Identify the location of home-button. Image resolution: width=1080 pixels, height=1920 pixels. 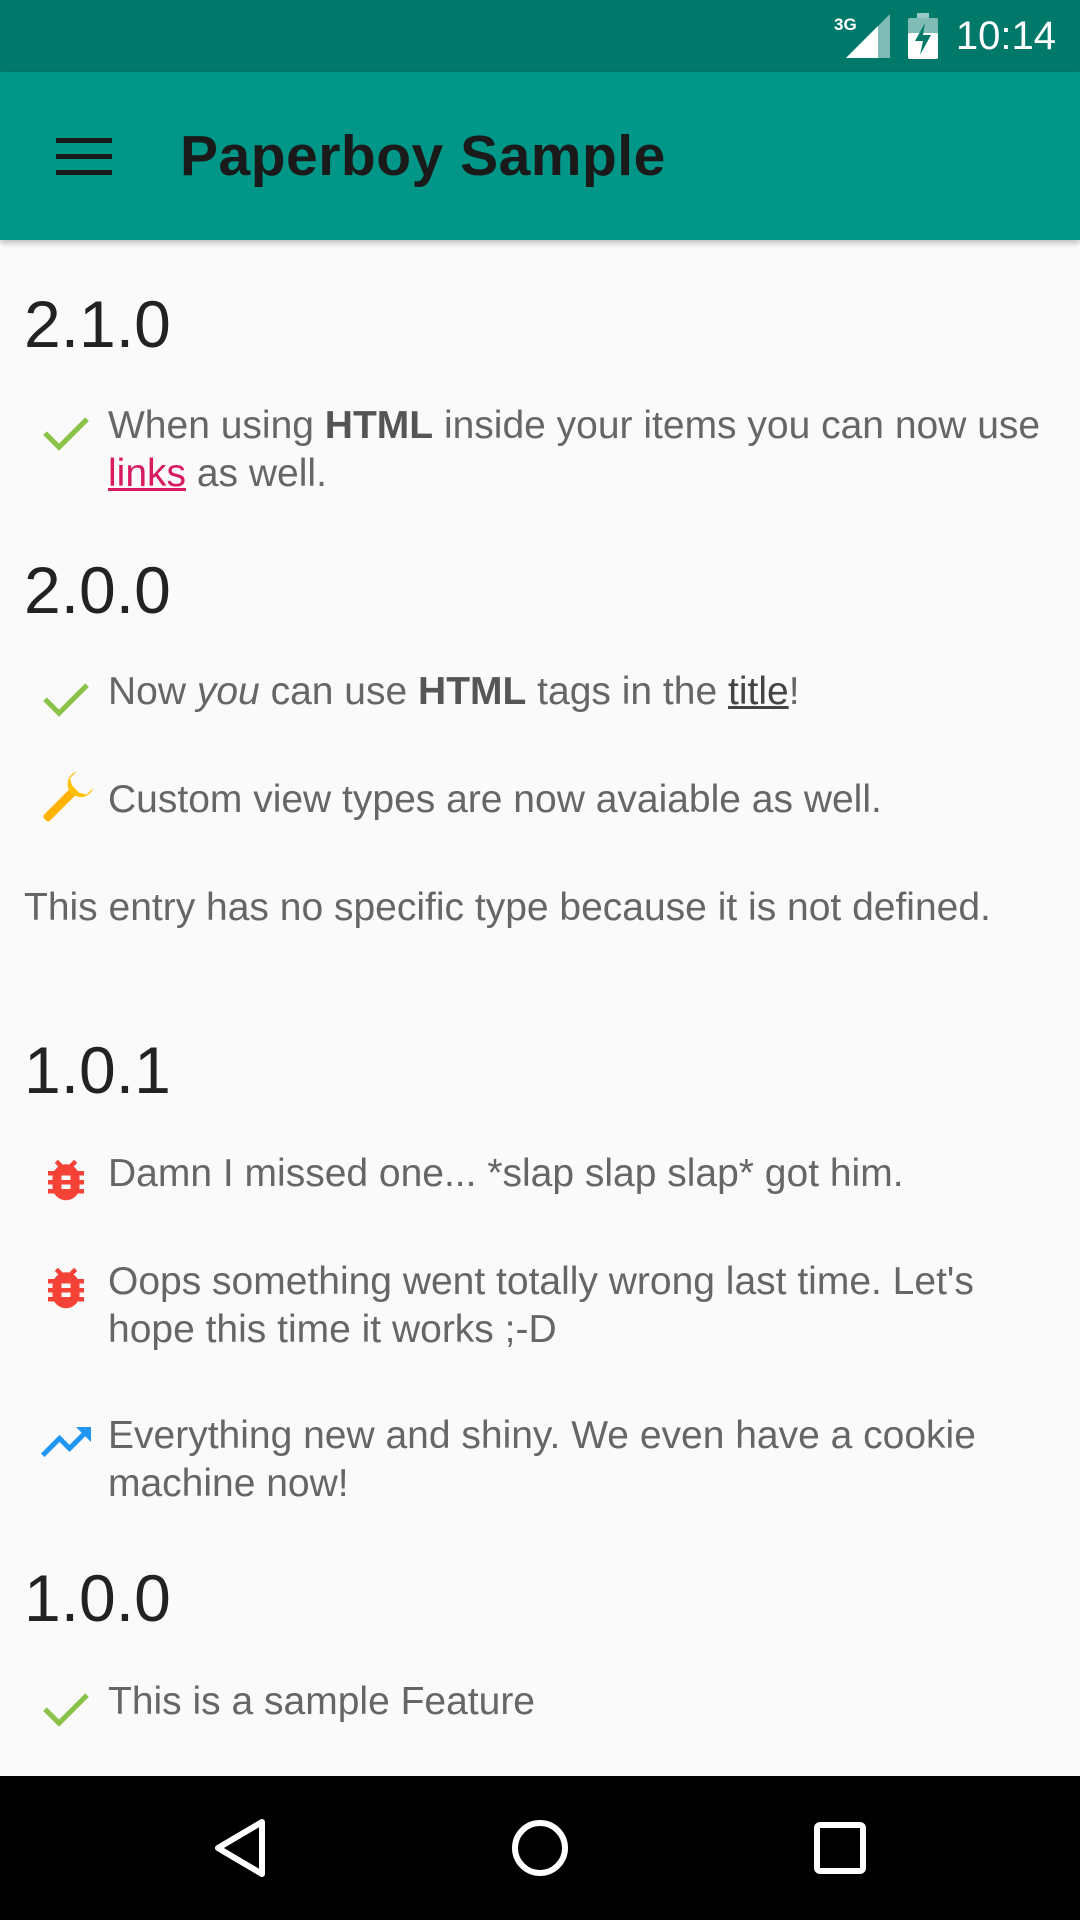
(540, 1848).